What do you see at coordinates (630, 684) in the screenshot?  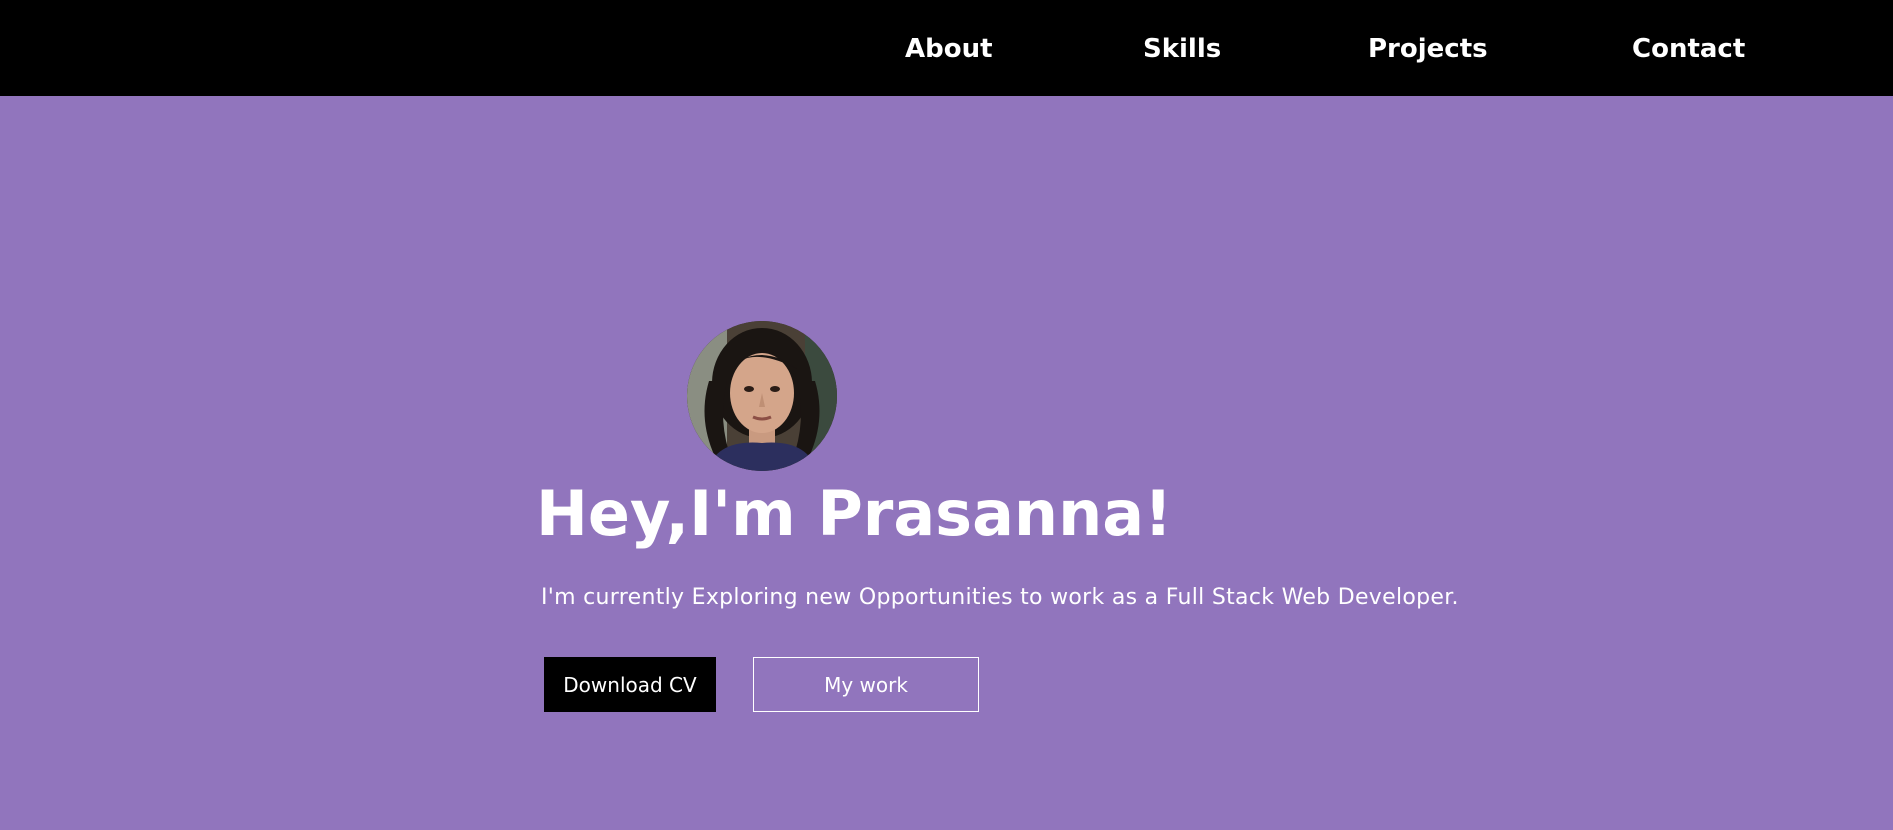 I see `download-cv-button: Download CV` at bounding box center [630, 684].